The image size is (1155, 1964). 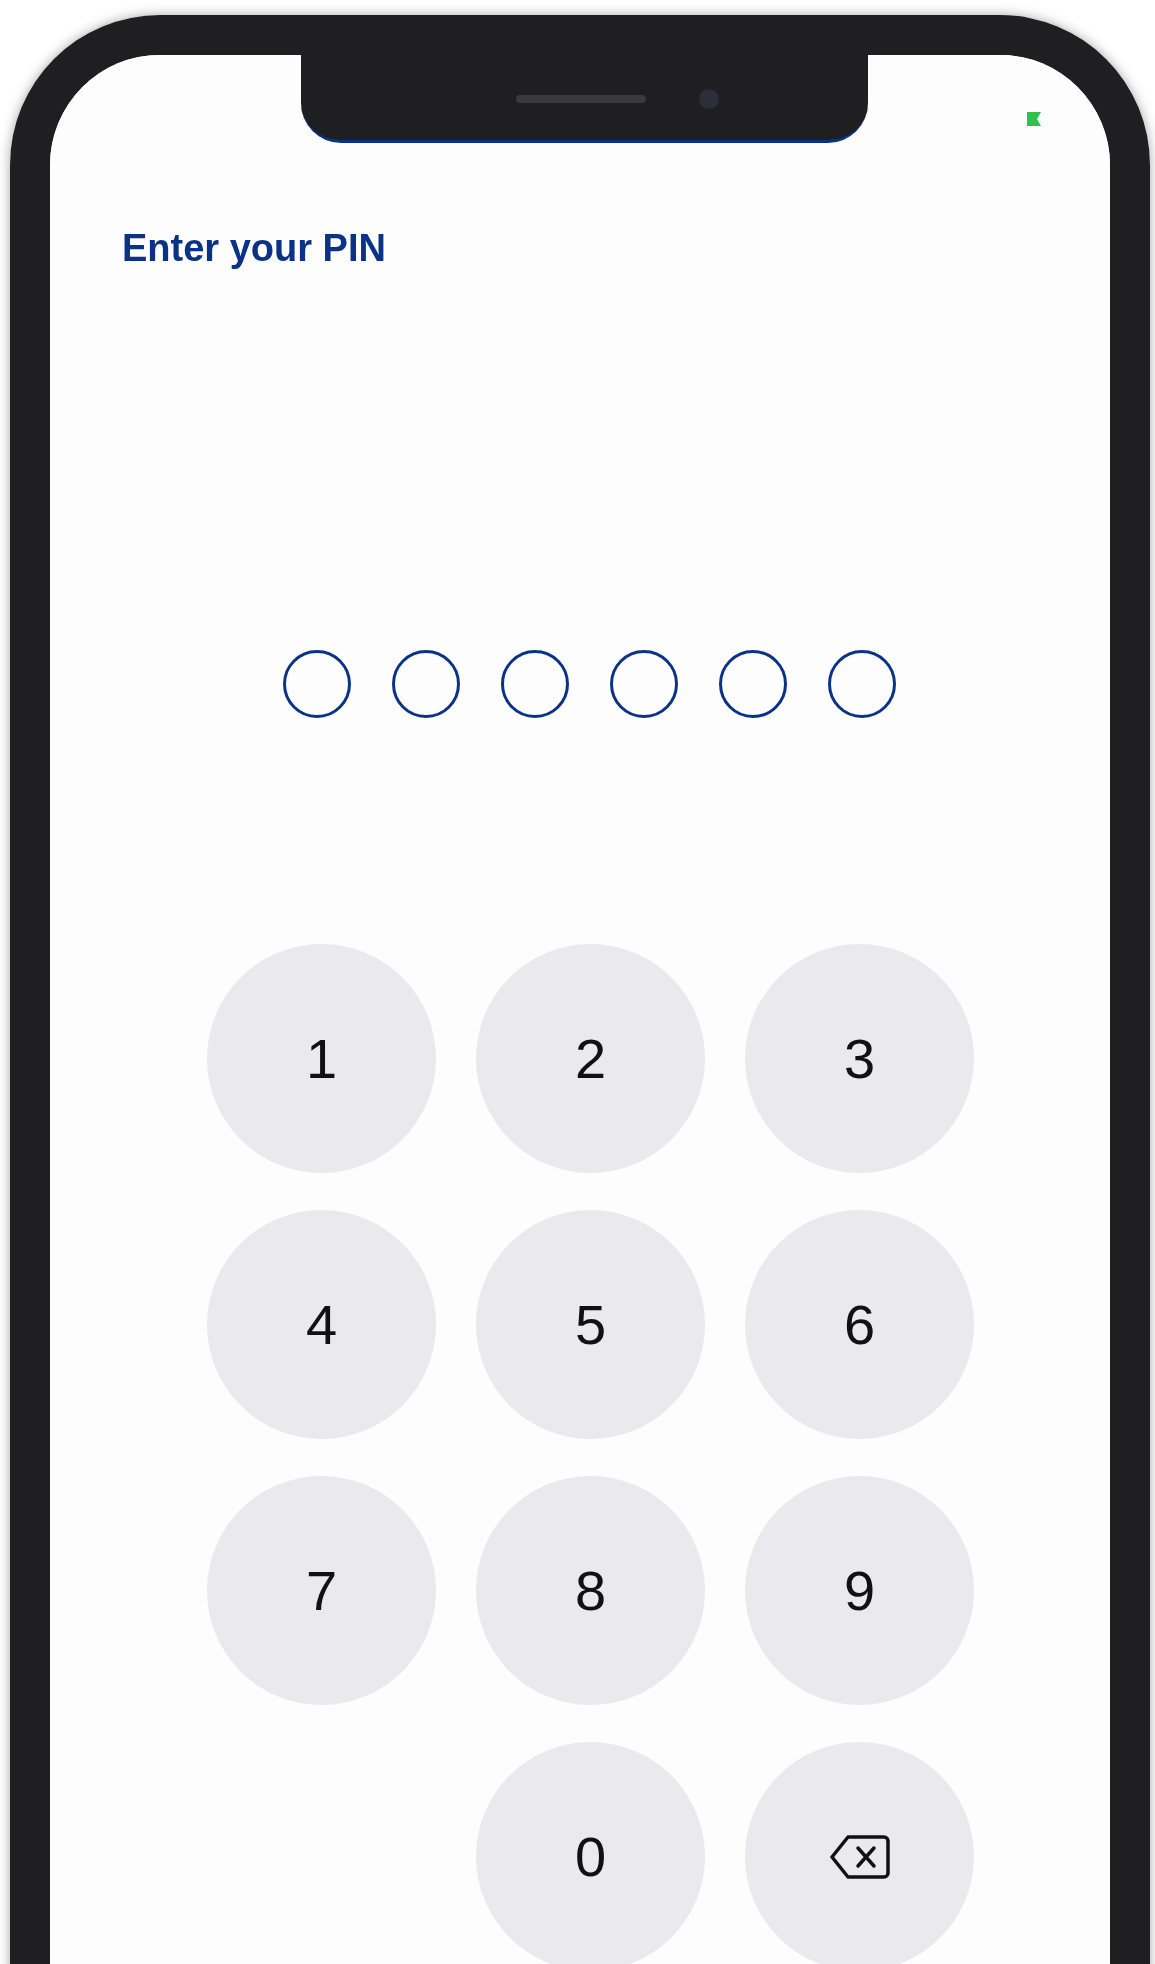 What do you see at coordinates (590, 1324) in the screenshot?
I see `digit-key: 5` at bounding box center [590, 1324].